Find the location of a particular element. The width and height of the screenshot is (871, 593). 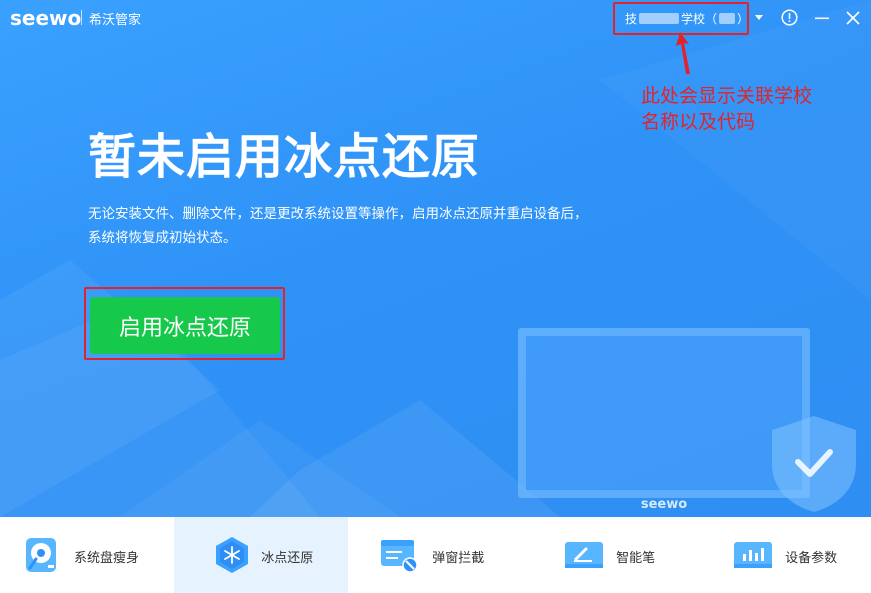

minimize-icon is located at coordinates (822, 18).